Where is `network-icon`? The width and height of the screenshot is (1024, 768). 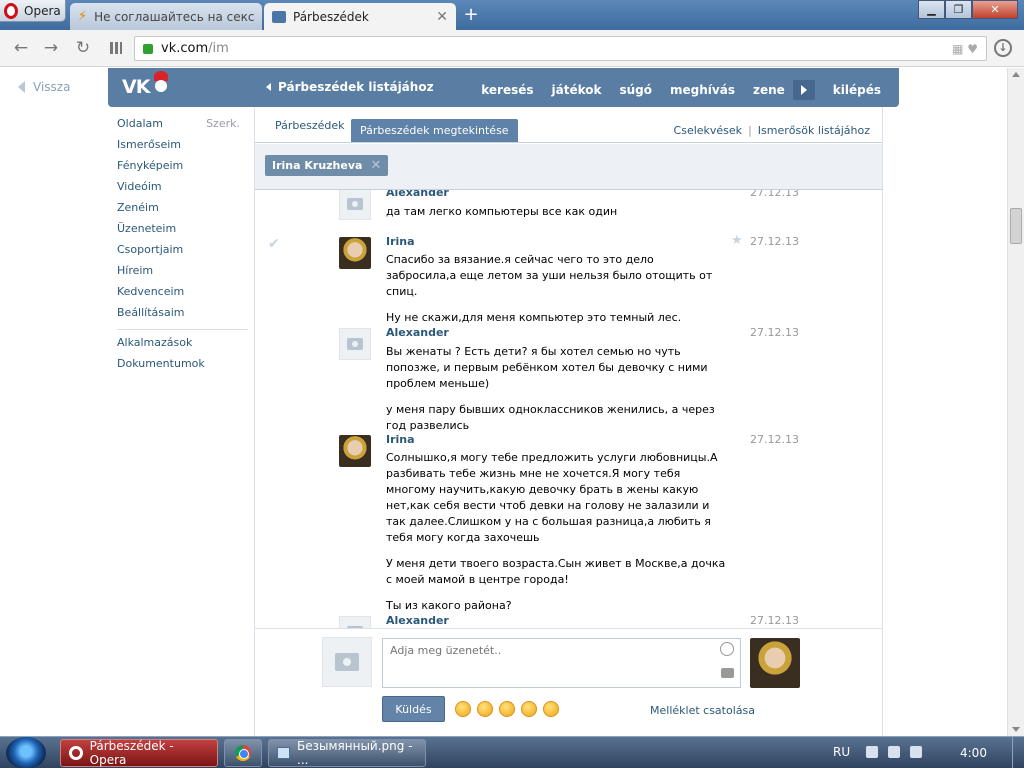
network-icon is located at coordinates (894, 752).